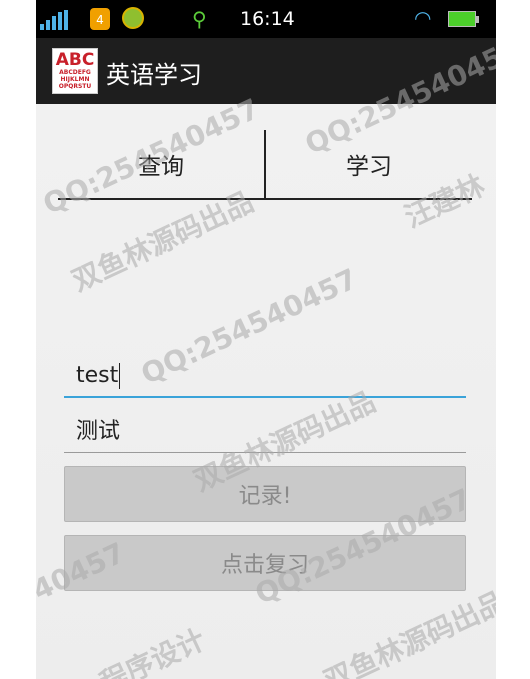 This screenshot has height=679, width=530. I want to click on watermark-design: 程序设计, so click(152, 650).